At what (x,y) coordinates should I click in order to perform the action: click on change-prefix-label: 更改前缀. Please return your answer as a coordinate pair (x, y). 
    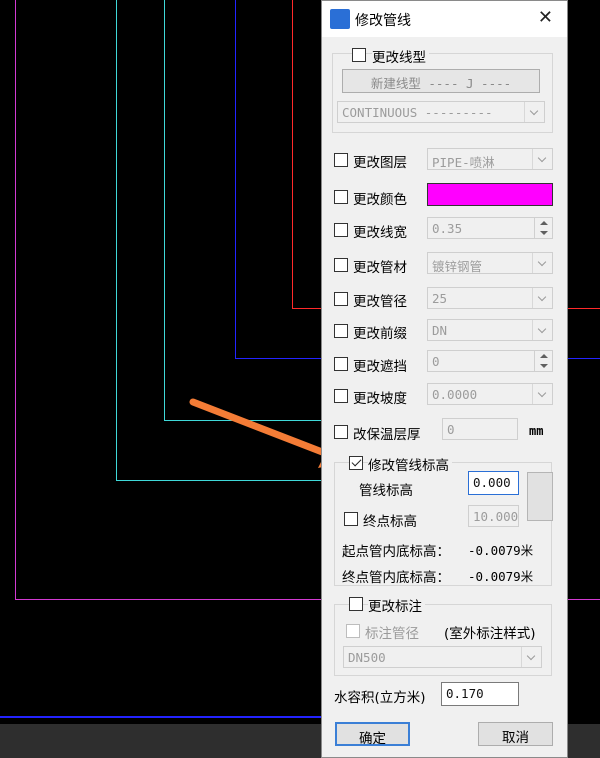
    Looking at the image, I should click on (380, 334).